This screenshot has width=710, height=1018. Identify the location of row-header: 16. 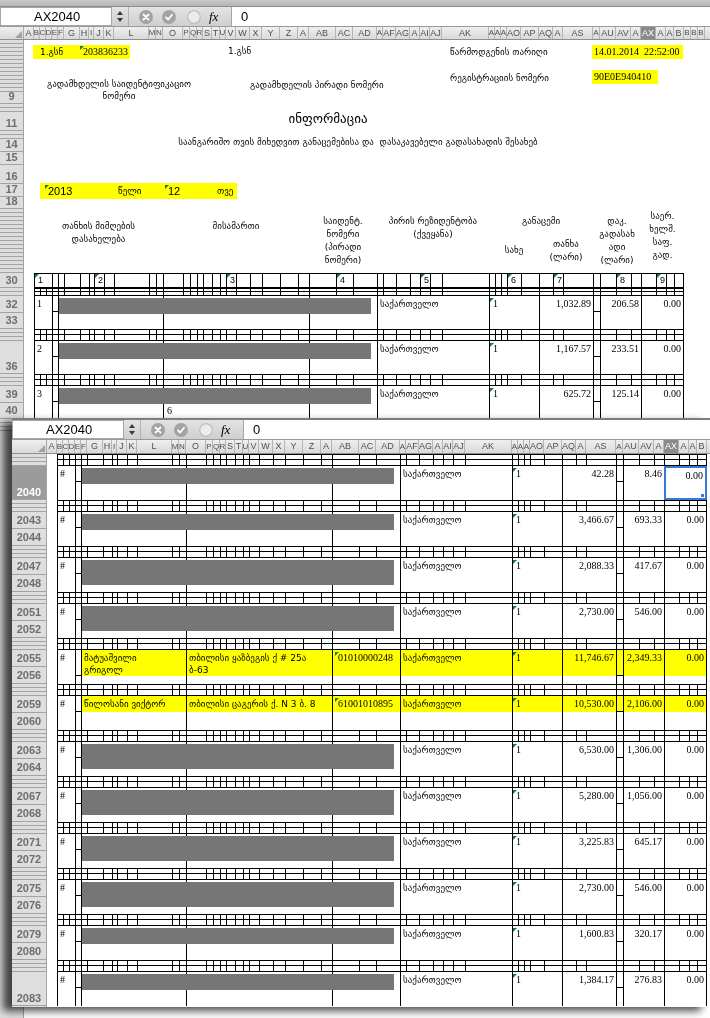
(11, 174).